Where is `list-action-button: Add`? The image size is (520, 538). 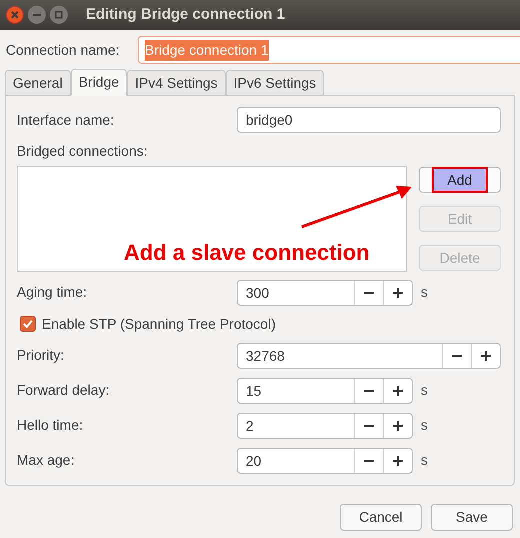 list-action-button: Add is located at coordinates (460, 180).